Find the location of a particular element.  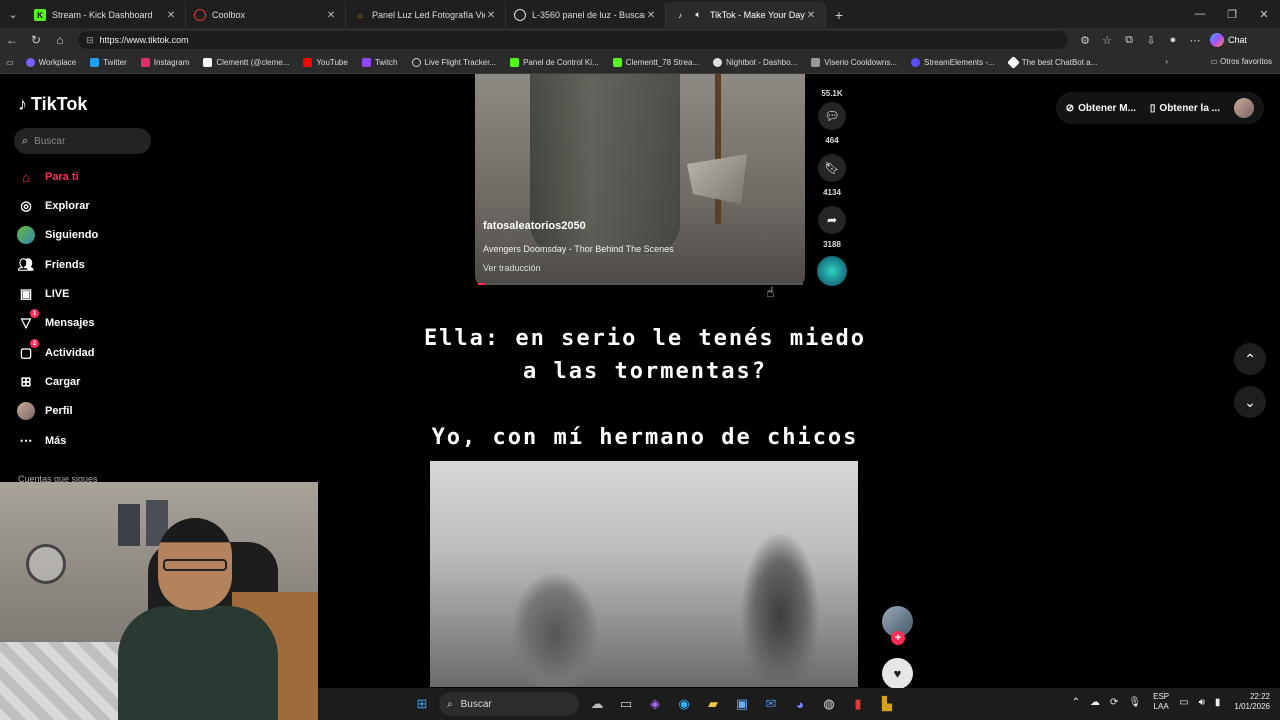

previous-video-chevron-up-icon: ⌃ is located at coordinates (1250, 359).